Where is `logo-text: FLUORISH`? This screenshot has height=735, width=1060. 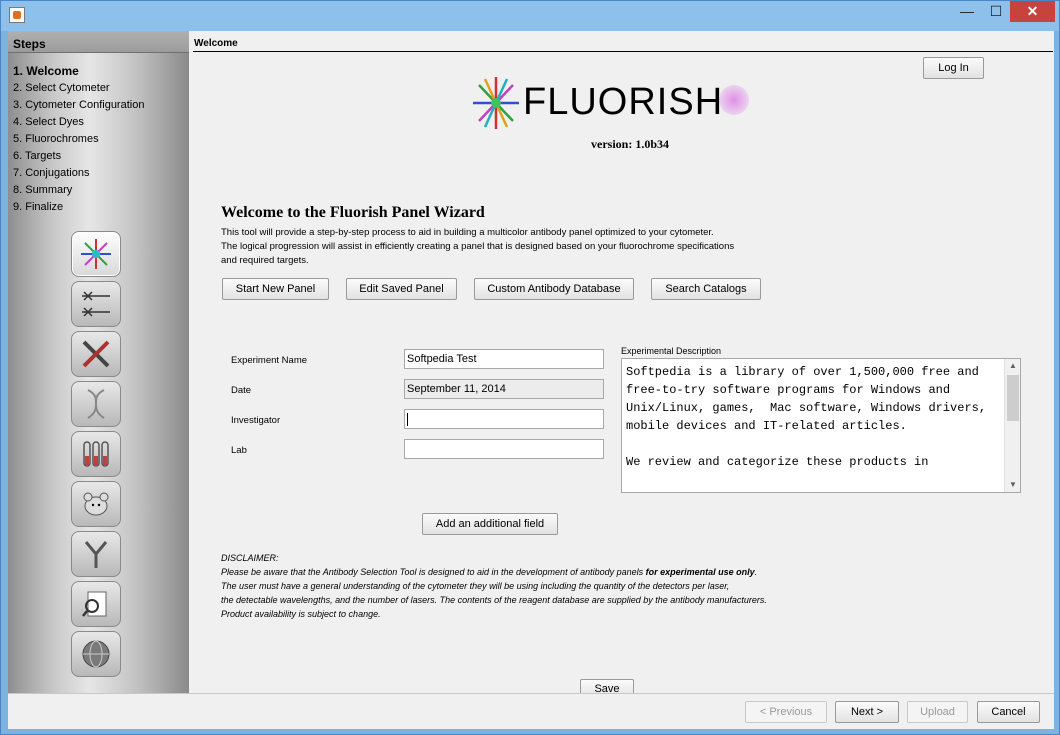
logo-text: FLUORISH is located at coordinates (623, 102).